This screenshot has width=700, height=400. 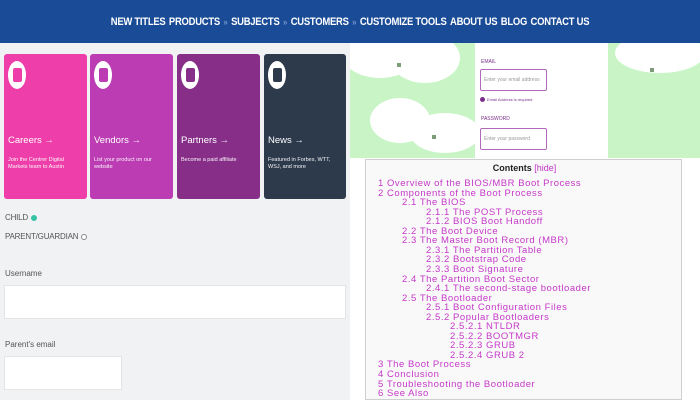 What do you see at coordinates (209, 160) in the screenshot?
I see `card-description: Become a paid affiliate` at bounding box center [209, 160].